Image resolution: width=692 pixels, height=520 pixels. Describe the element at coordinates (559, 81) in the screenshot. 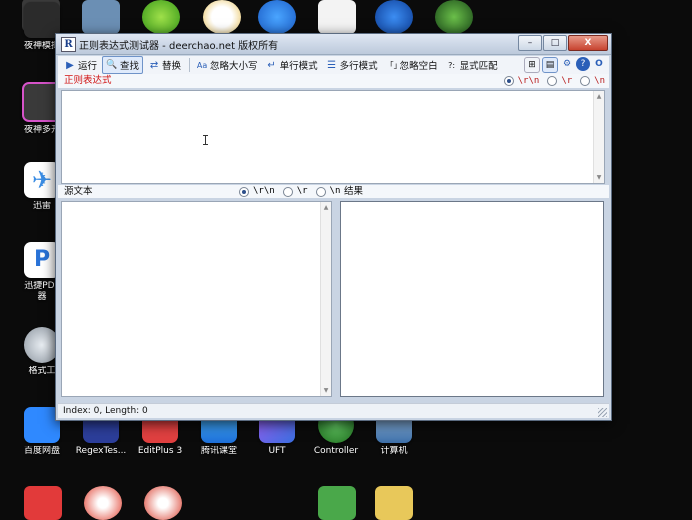

I see `regex-radio-cr: \r` at that location.